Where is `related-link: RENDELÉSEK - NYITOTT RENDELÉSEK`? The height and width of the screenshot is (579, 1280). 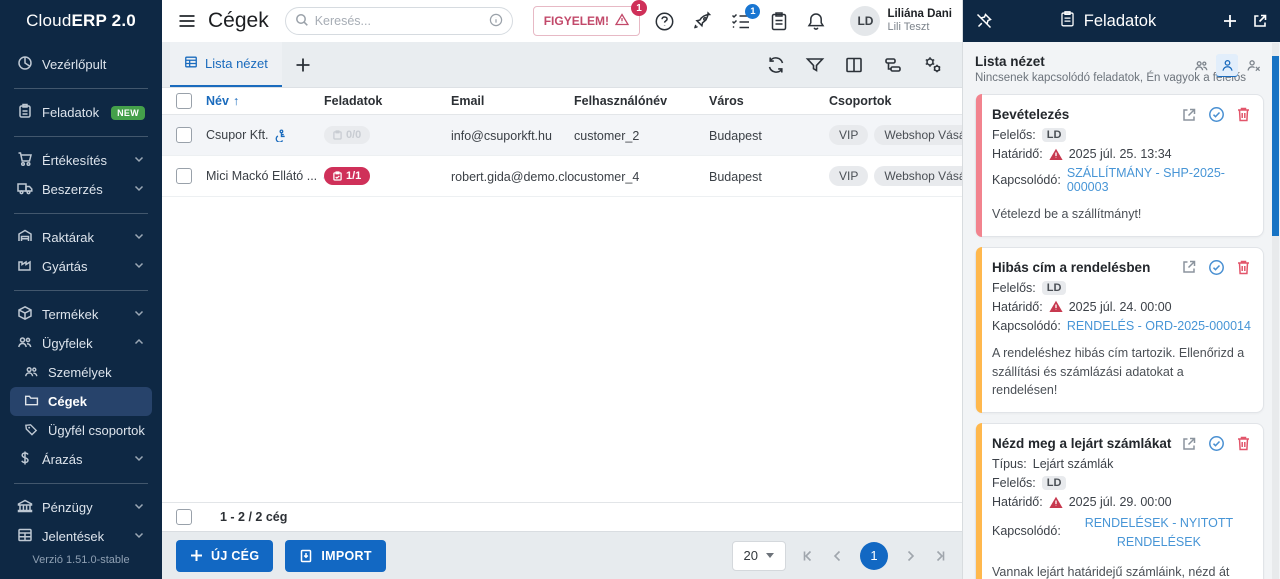
related-link: RENDELÉSEK - NYITOTT RENDELÉSEK is located at coordinates (1159, 533).